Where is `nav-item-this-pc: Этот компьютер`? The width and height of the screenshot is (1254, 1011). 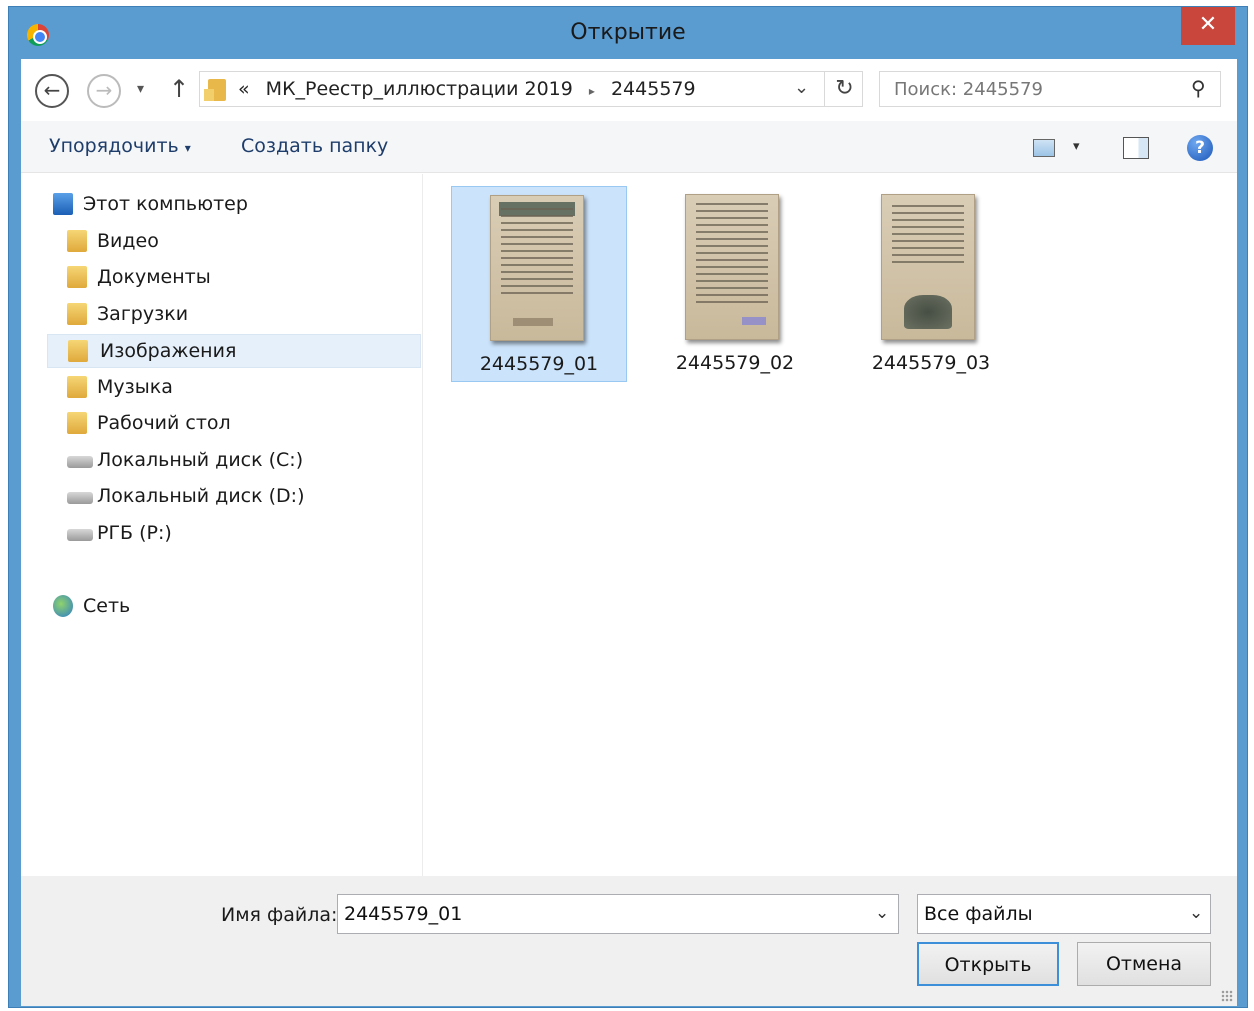 nav-item-this-pc: Этот компьютер is located at coordinates (233, 205).